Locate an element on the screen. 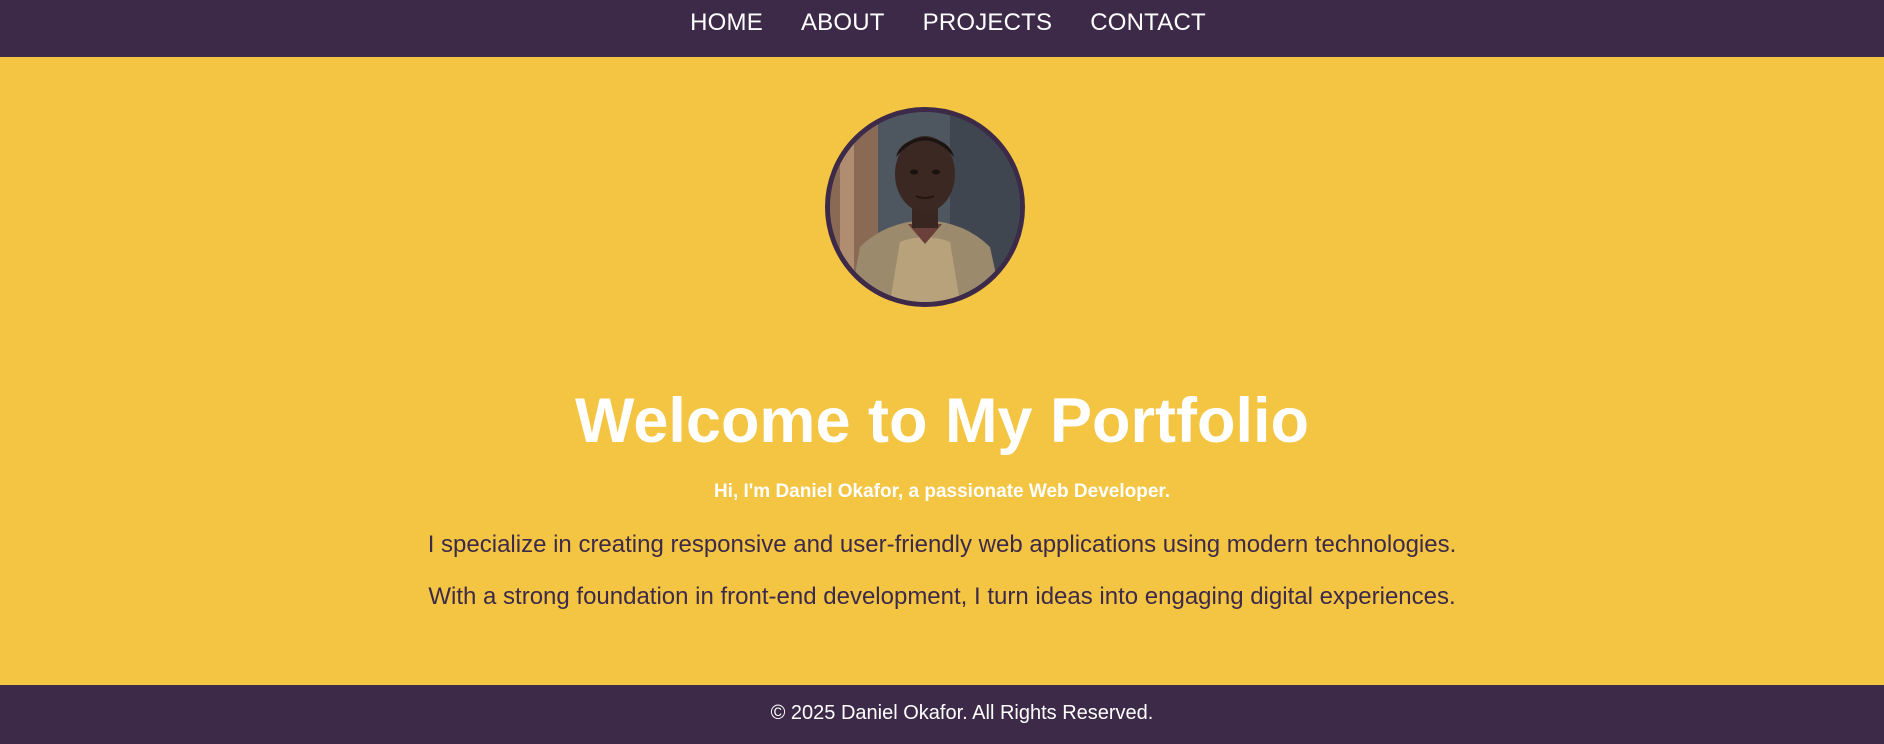 This screenshot has width=1884, height=744. nav-item-about: ABOUT is located at coordinates (843, 23).